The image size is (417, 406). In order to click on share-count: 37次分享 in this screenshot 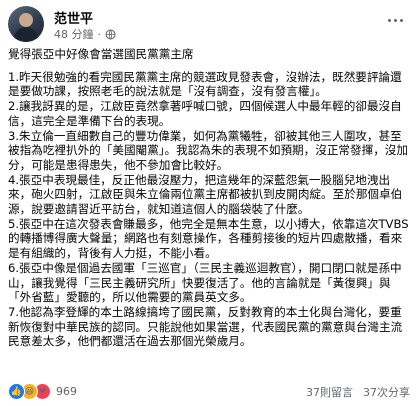, I will do `click(386, 392)`.